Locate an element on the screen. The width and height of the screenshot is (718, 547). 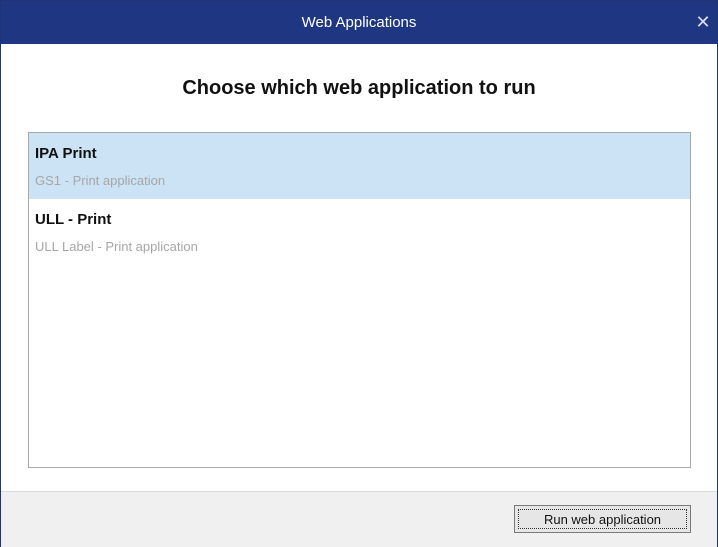
list-item-ipa-print: IPA Print GS1 - Print application is located at coordinates (359, 166).